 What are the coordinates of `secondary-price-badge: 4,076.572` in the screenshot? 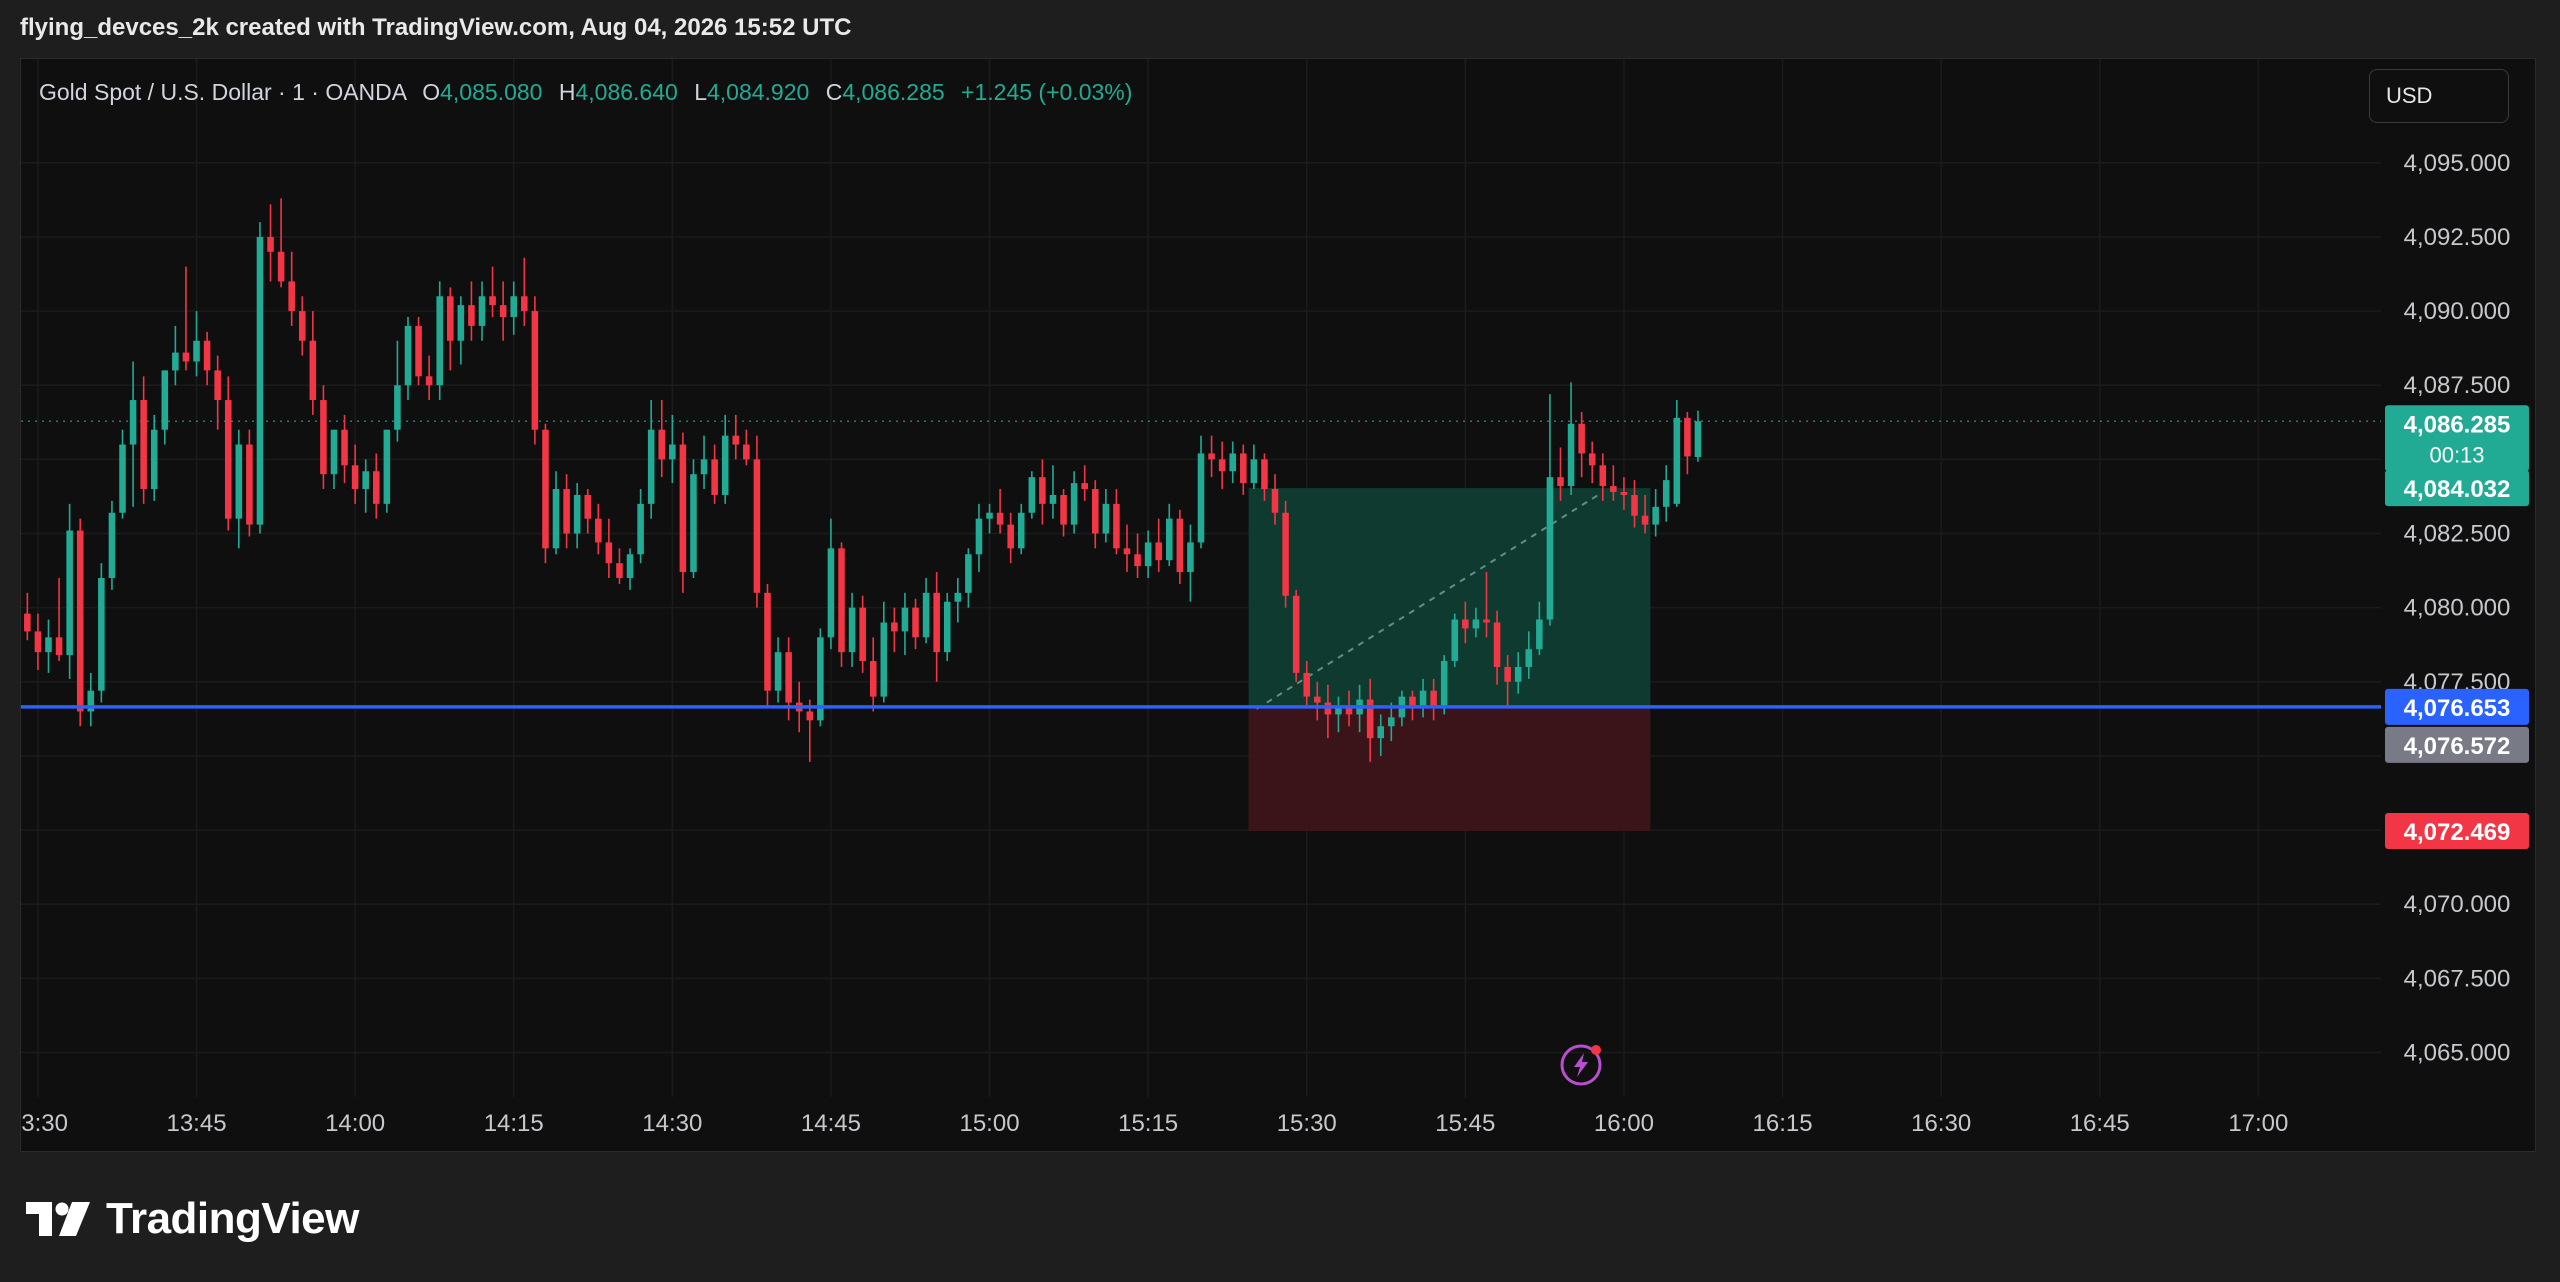 It's located at (2457, 744).